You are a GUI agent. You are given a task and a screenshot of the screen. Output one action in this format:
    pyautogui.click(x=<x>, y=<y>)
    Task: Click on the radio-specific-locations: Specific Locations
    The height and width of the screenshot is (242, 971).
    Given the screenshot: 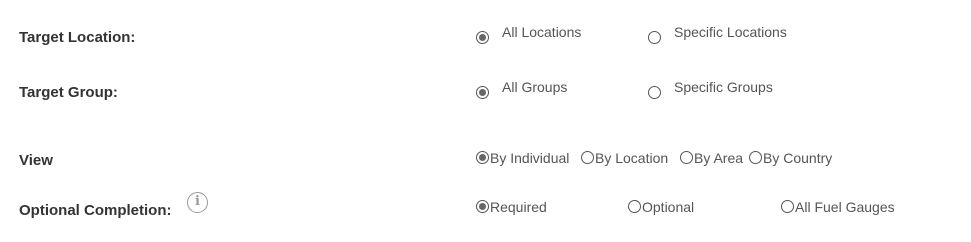 What is the action you would take?
    pyautogui.click(x=717, y=34)
    